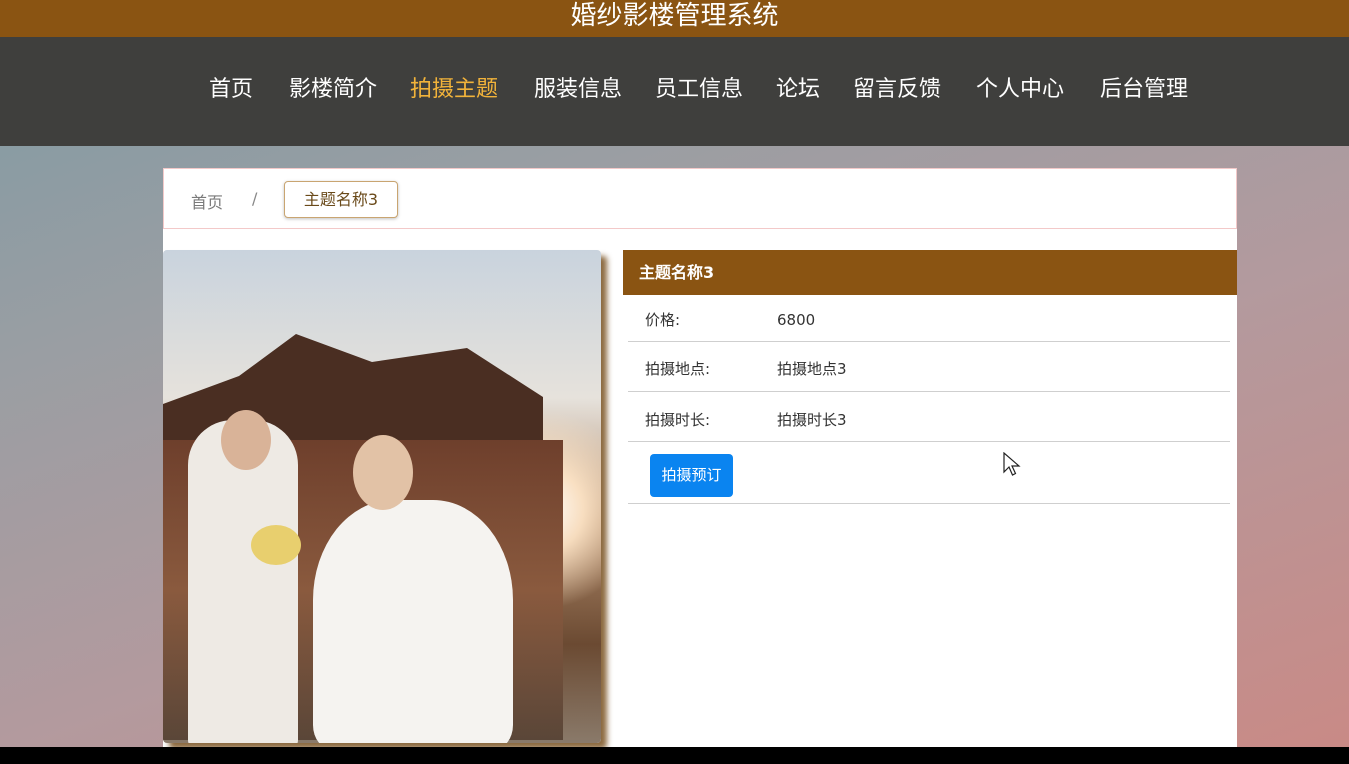 The width and height of the screenshot is (1349, 764). What do you see at coordinates (699, 90) in the screenshot?
I see `nav-item-staff: 员工信息` at bounding box center [699, 90].